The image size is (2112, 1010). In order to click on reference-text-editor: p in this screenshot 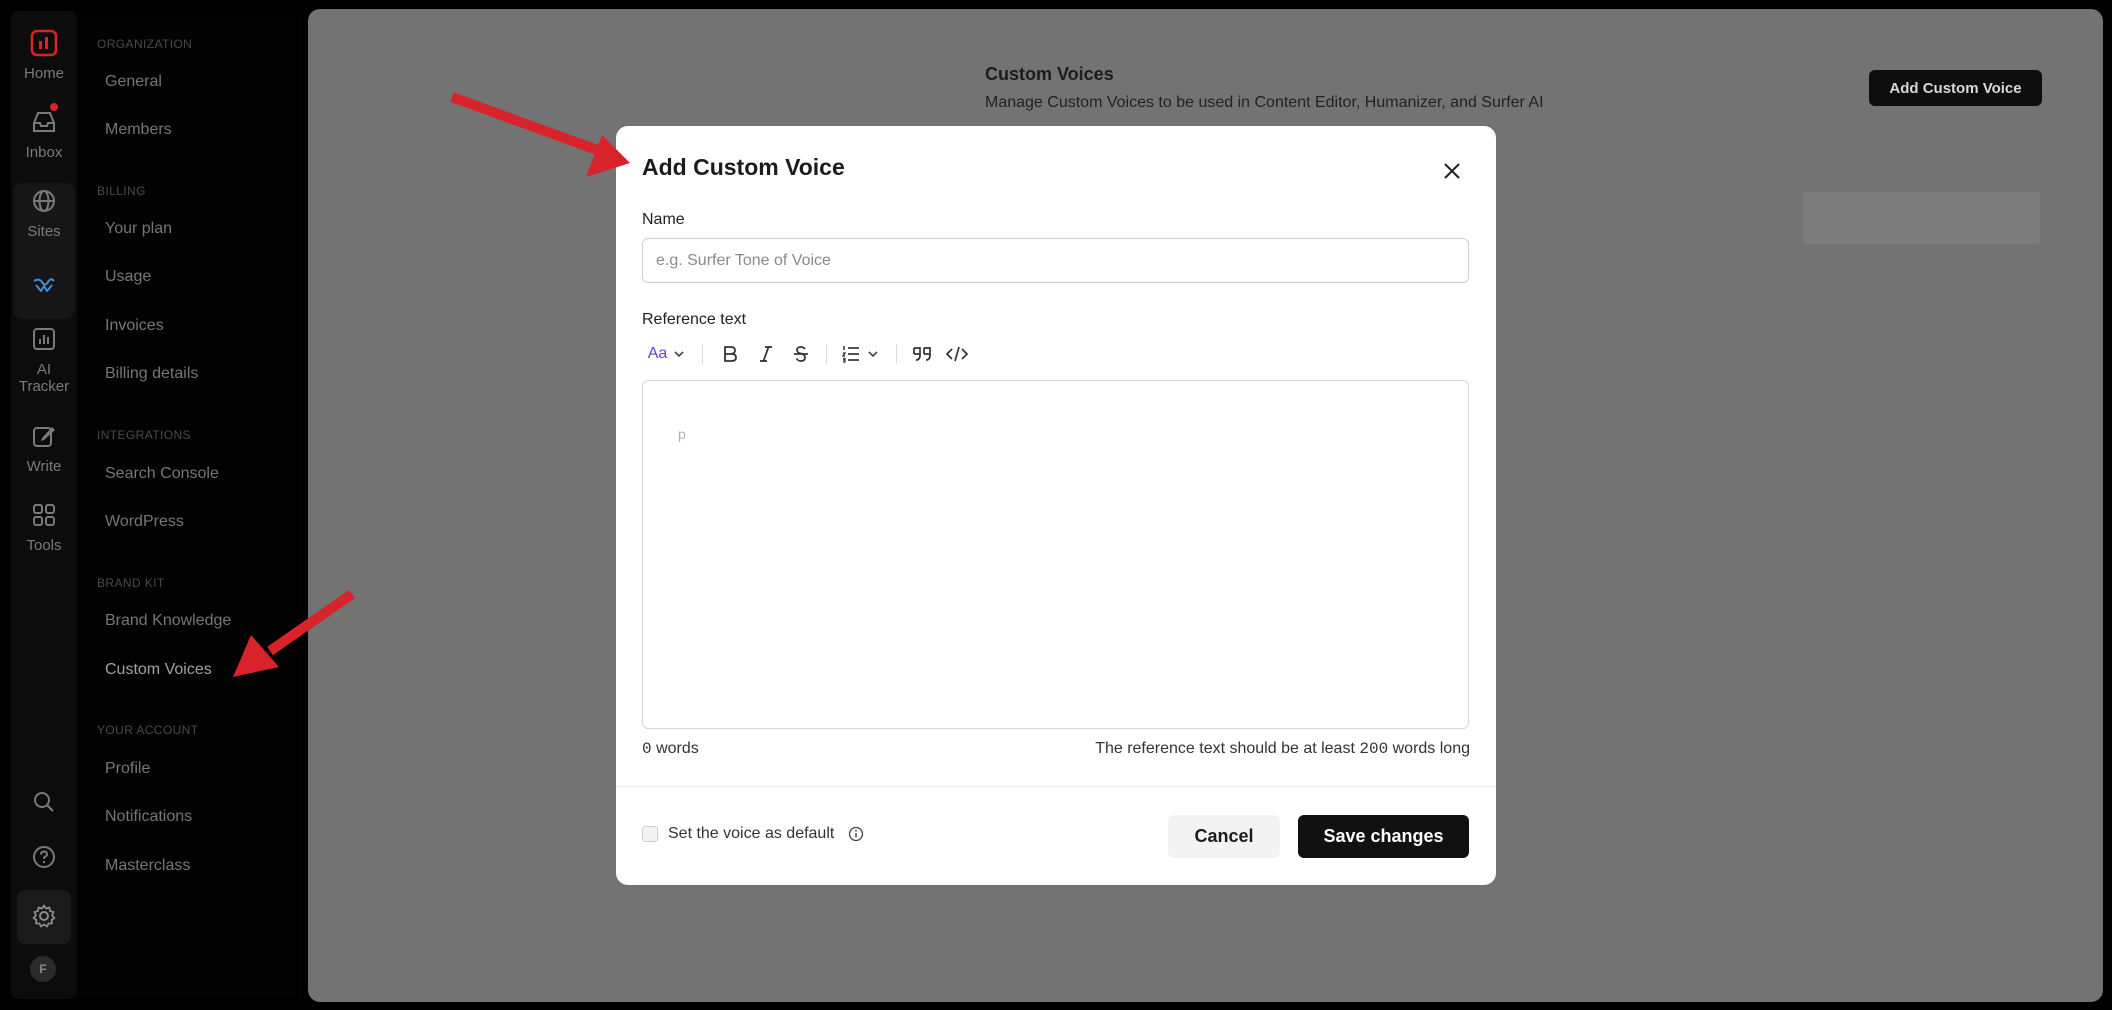, I will do `click(1055, 554)`.